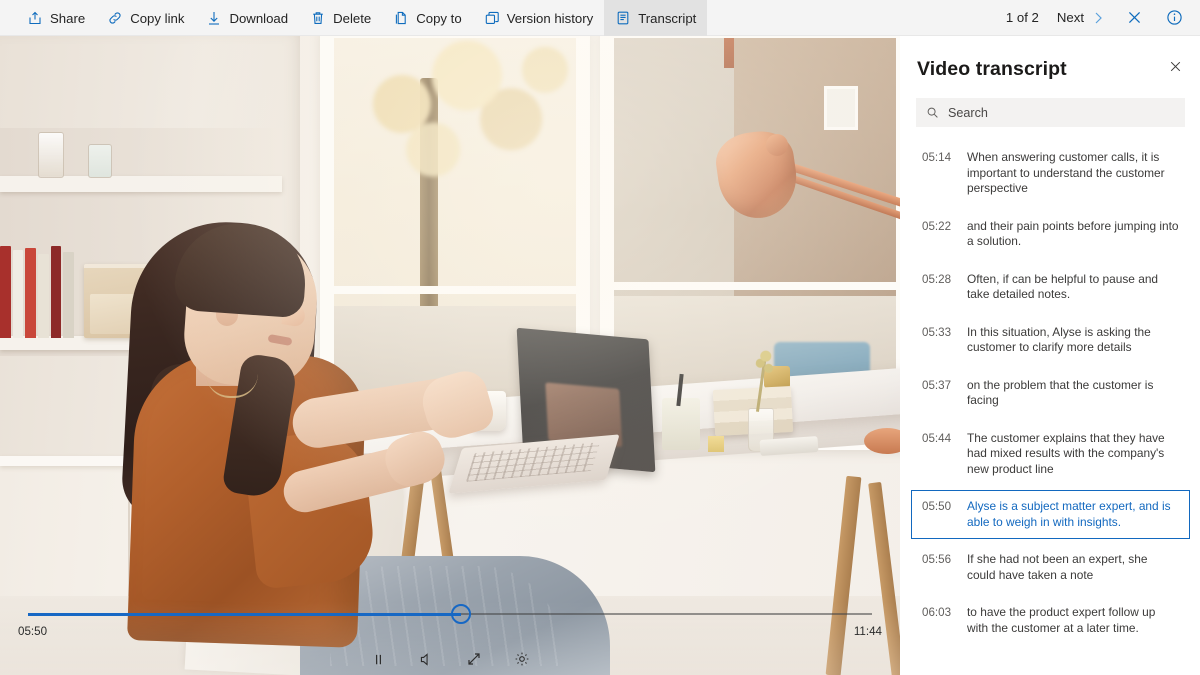 This screenshot has height=675, width=1200. Describe the element at coordinates (968, 112) in the screenshot. I see `search-placeholder: Search` at that location.